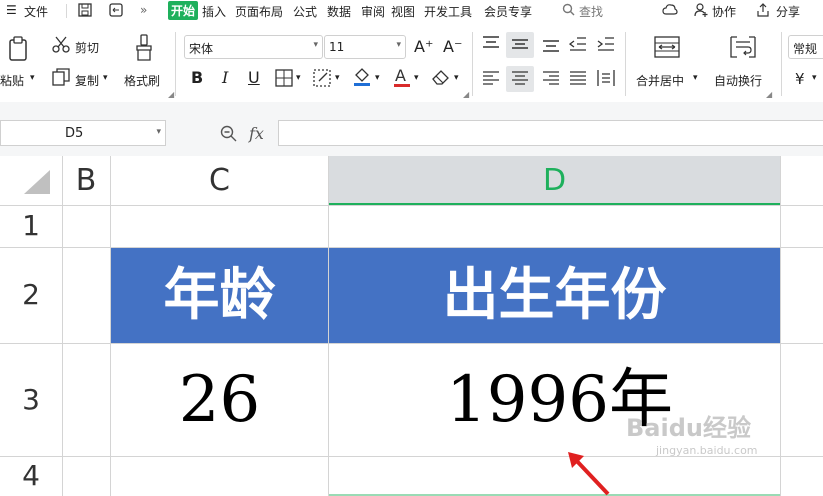  I want to click on cell-c2: 年龄, so click(219, 295).